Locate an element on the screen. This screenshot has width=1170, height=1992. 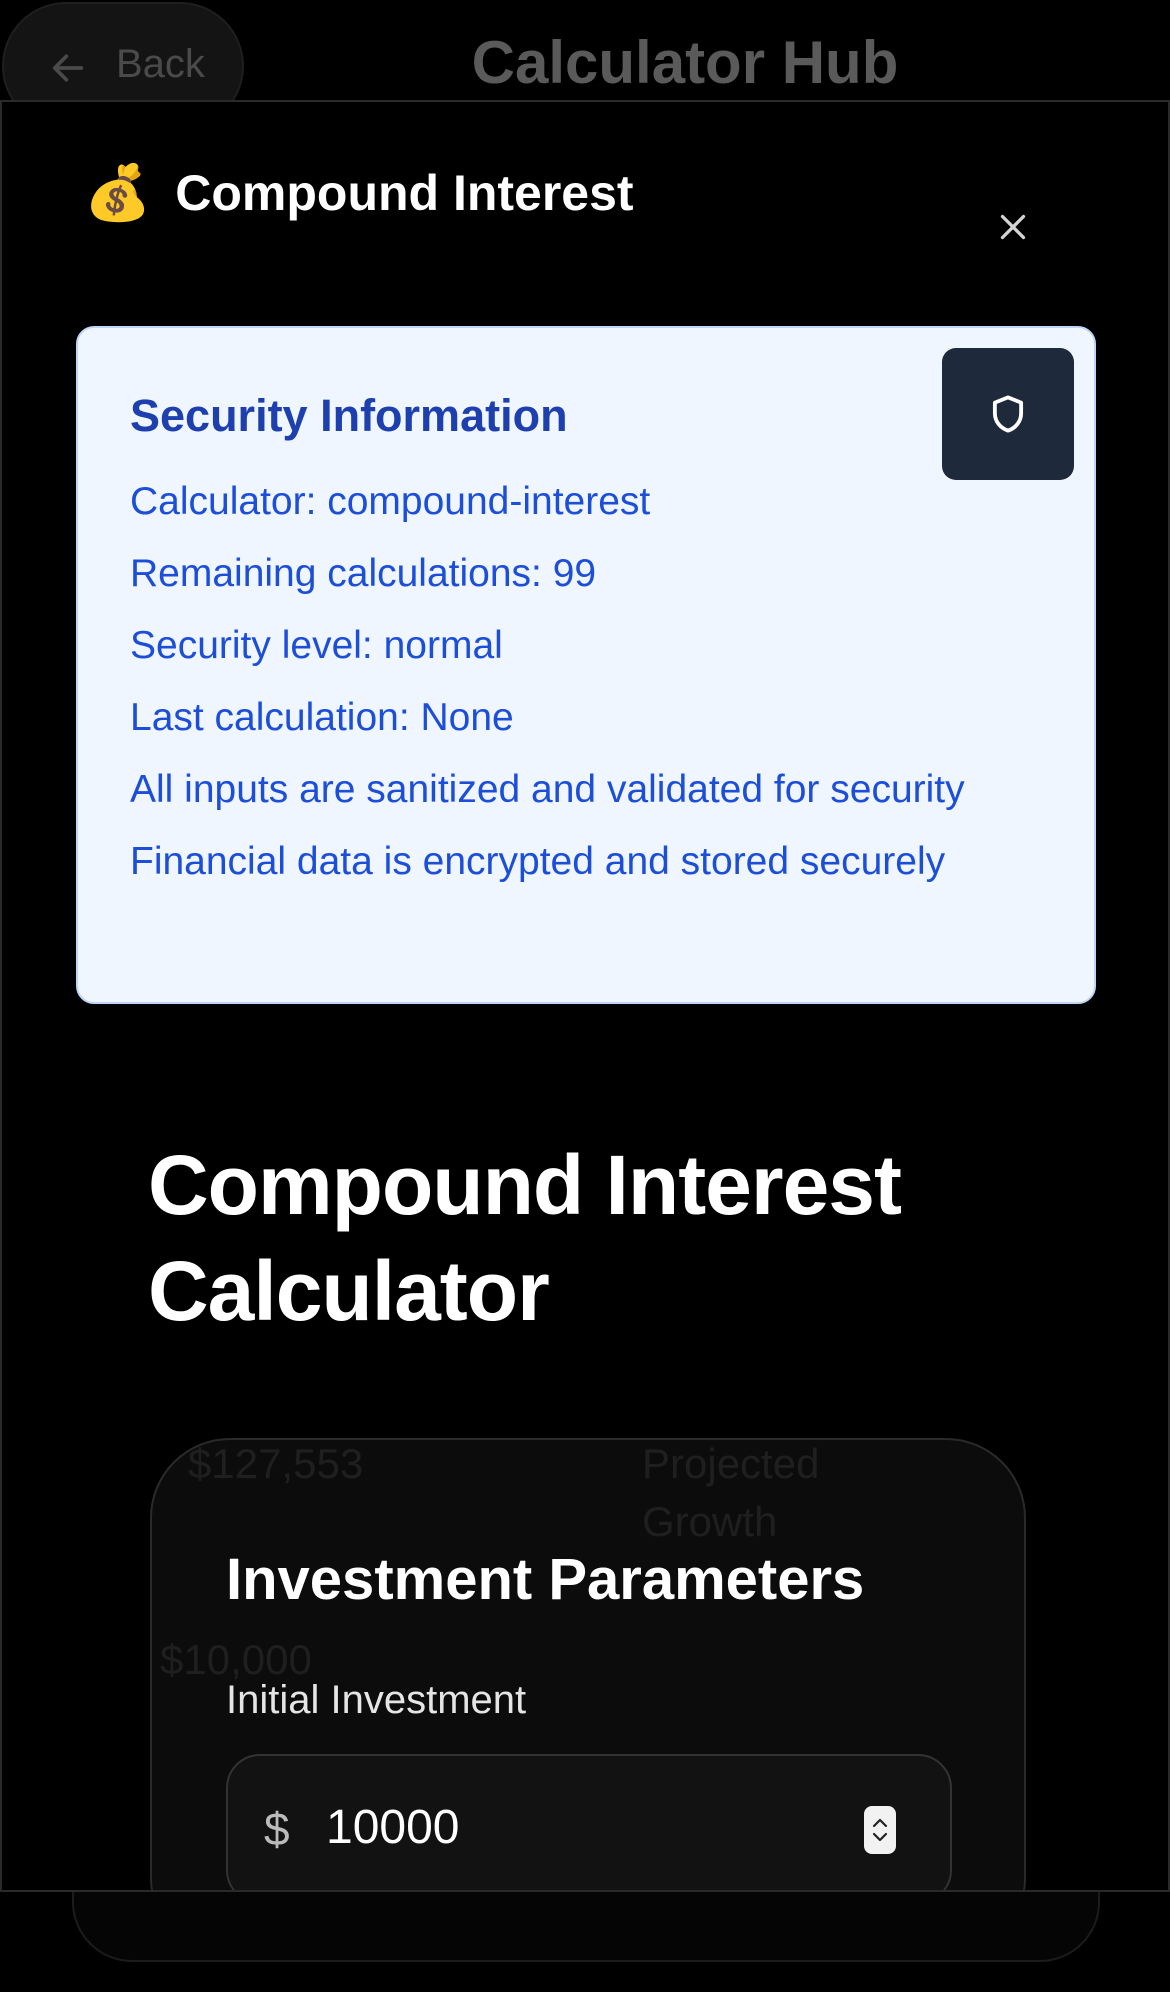
modal-title: Compound Interest is located at coordinates (404, 193).